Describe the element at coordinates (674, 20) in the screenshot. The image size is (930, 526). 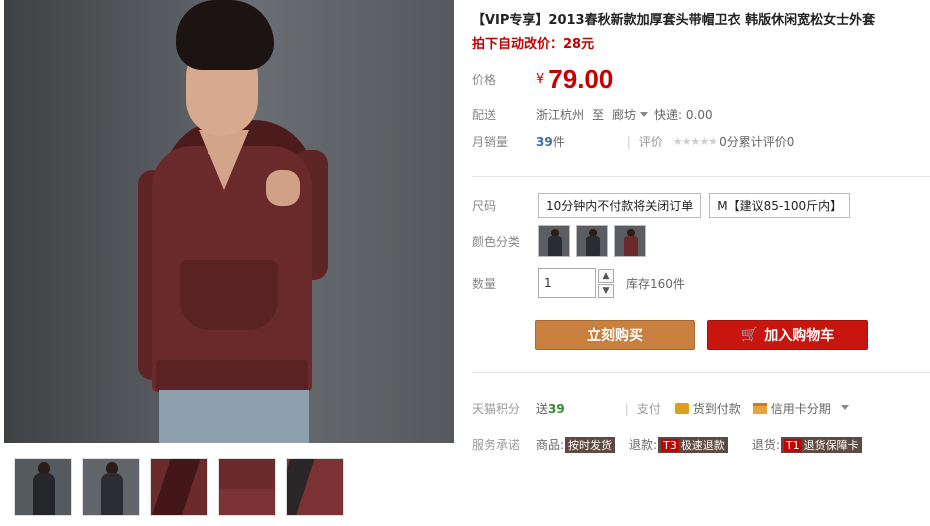
I see `product-title: 【VIP专享】2013春秋新款加厚套头带帽卫衣 韩版休闲宽松女士外套` at that location.